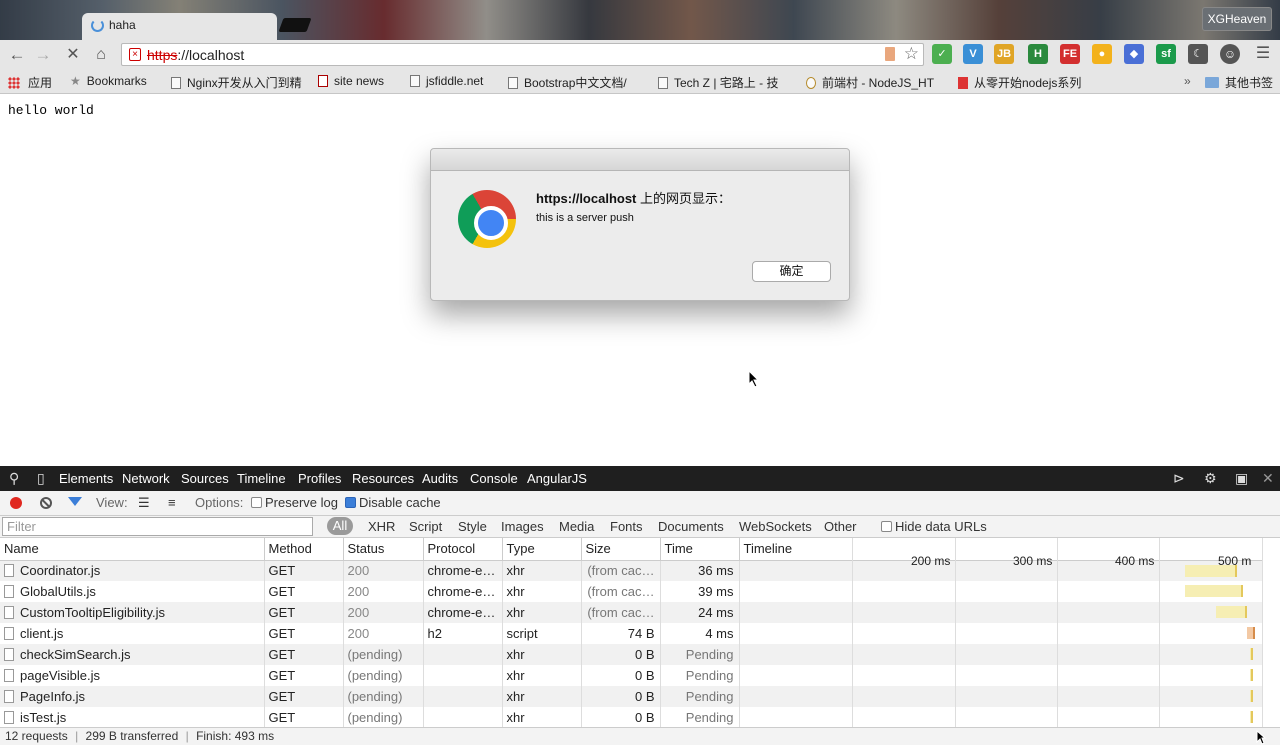  I want to click on column-header-status: Status, so click(383, 549).